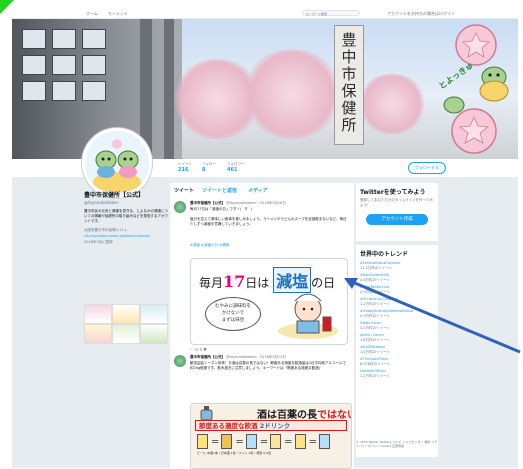 The image size is (523, 469). Describe the element at coordinates (432, 316) in the screenshot. I see `annotation-arrow` at that location.